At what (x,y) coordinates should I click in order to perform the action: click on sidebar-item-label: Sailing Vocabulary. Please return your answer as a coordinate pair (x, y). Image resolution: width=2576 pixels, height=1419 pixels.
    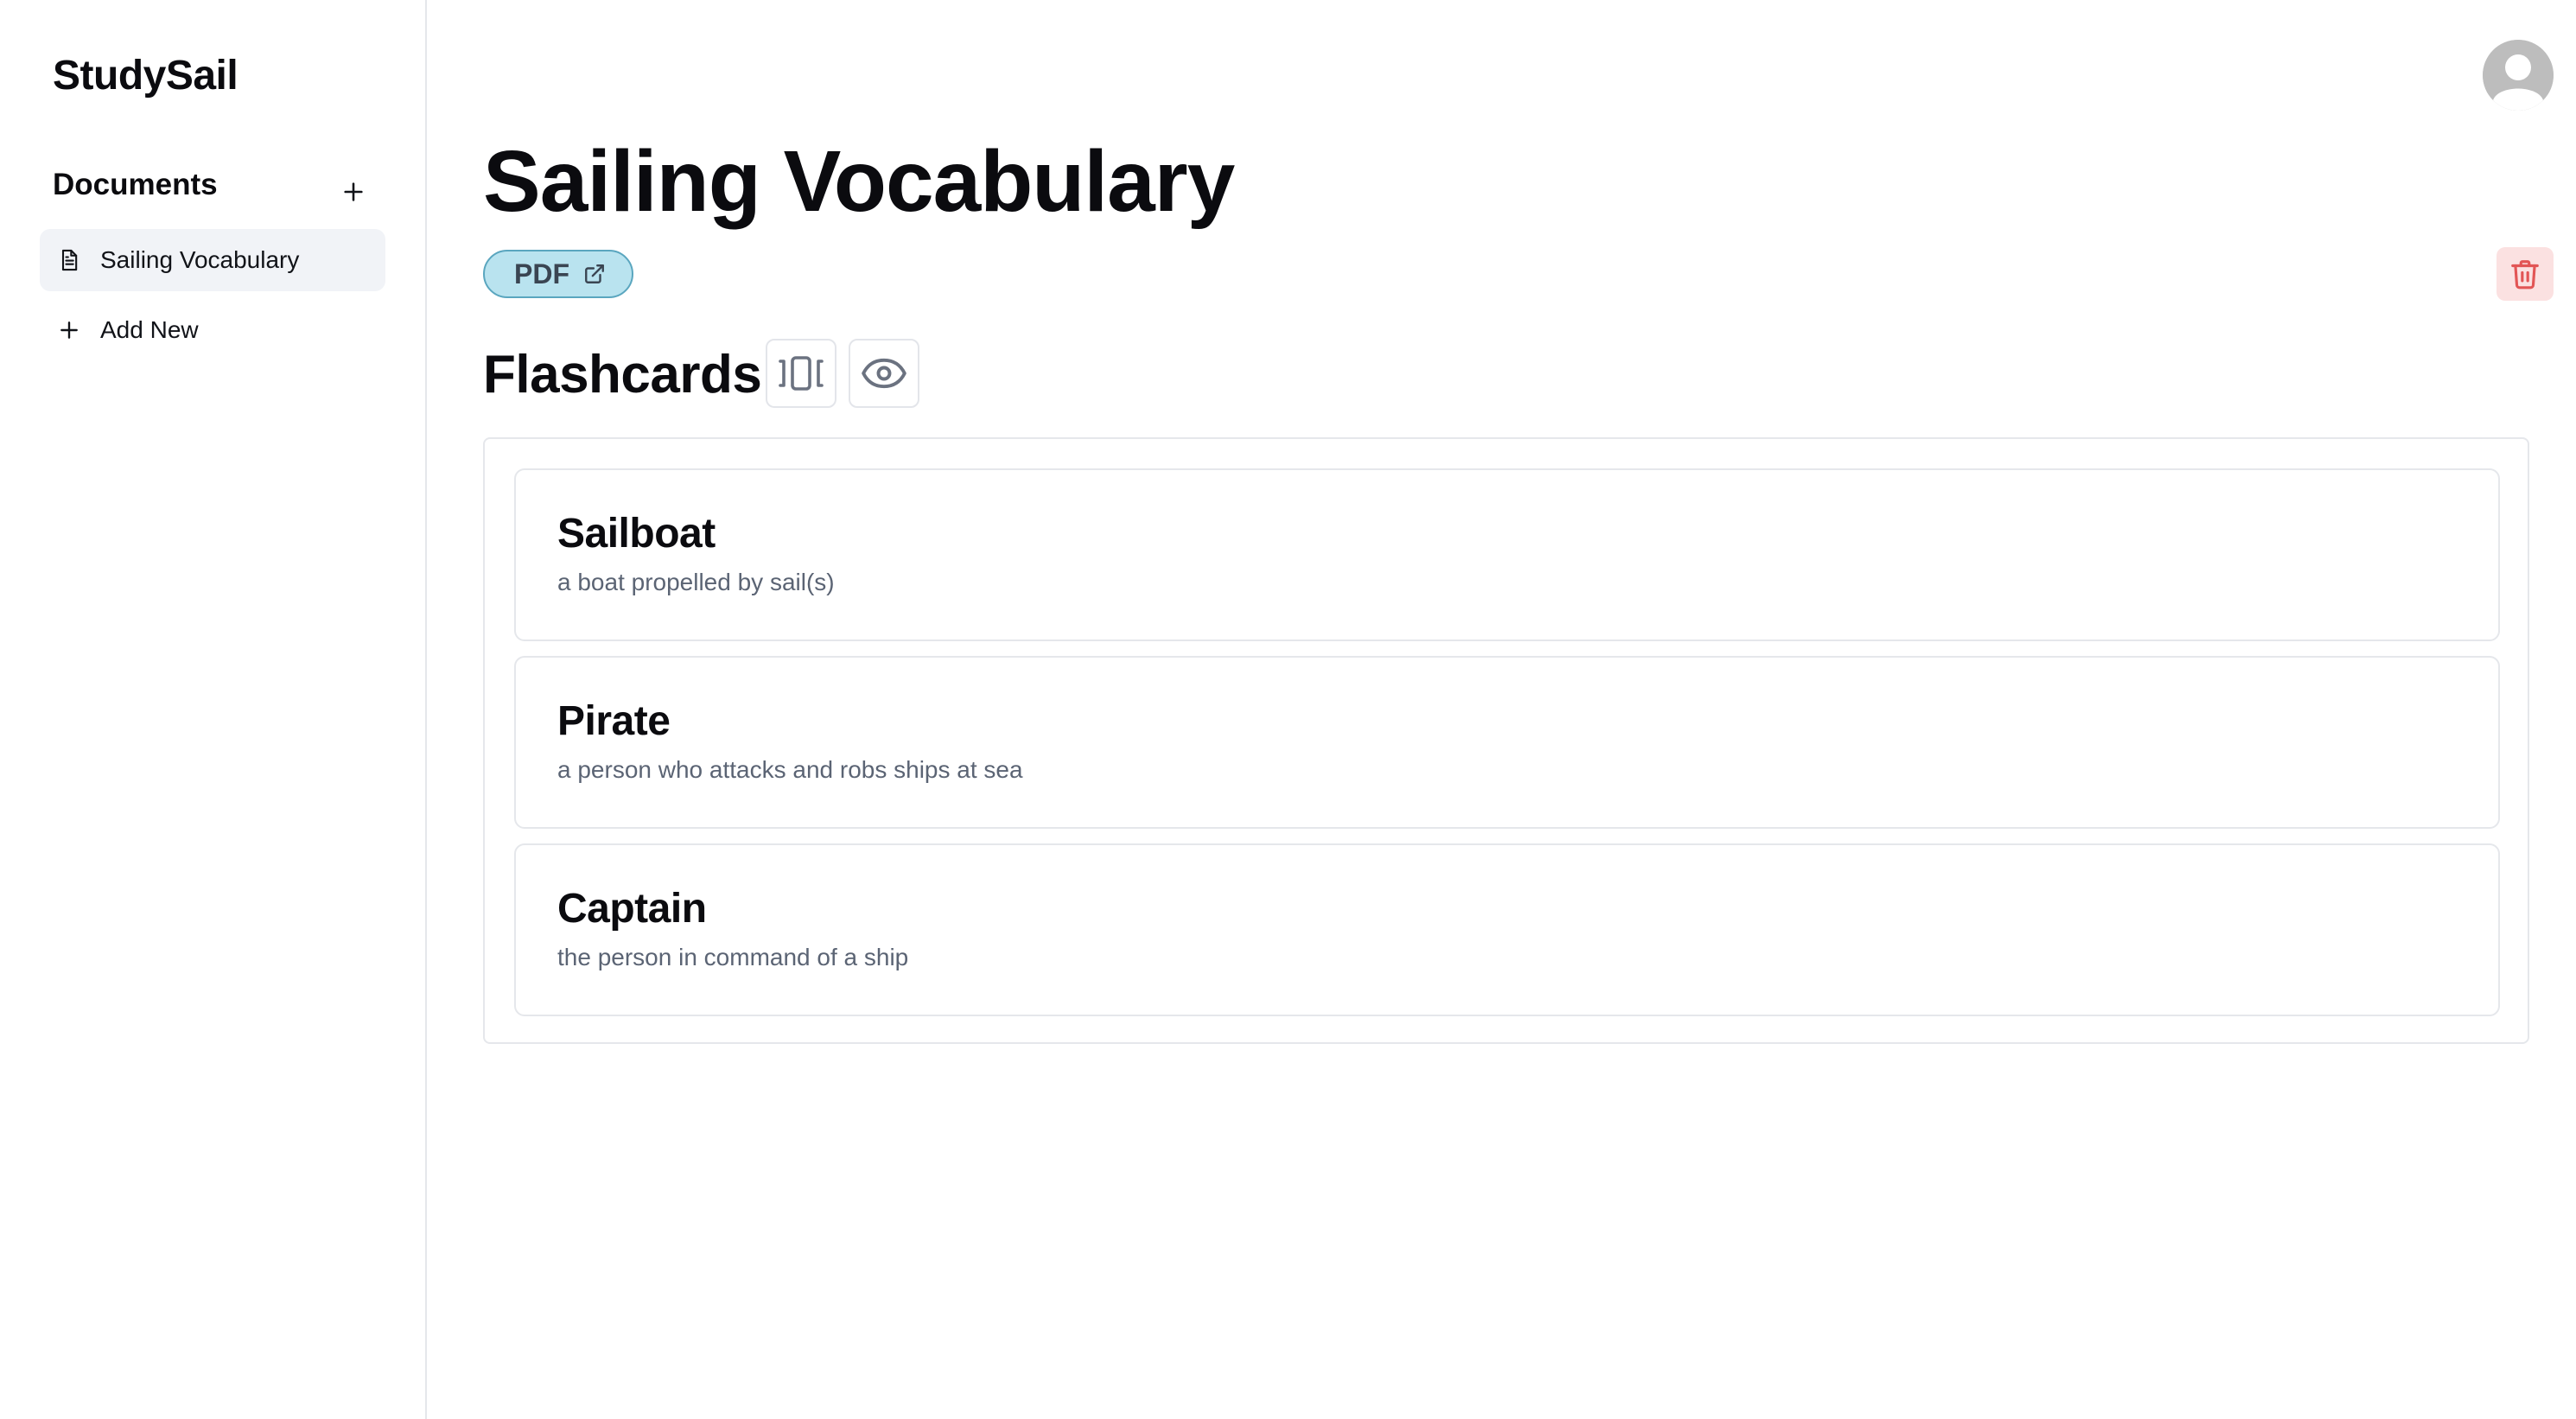
    Looking at the image, I should click on (200, 259).